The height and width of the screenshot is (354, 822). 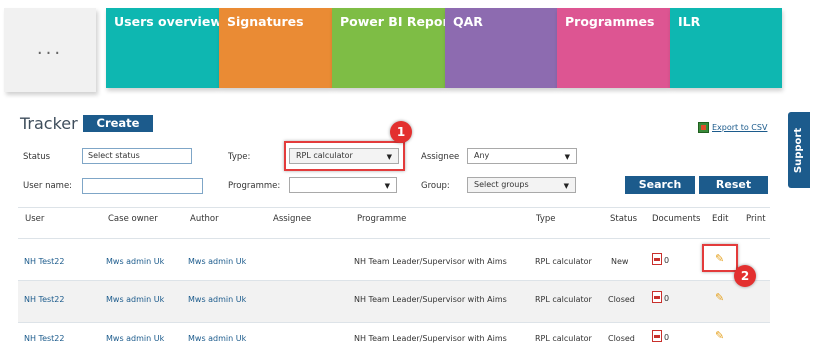 I want to click on export-csv-link: Export to CSV, so click(x=732, y=127).